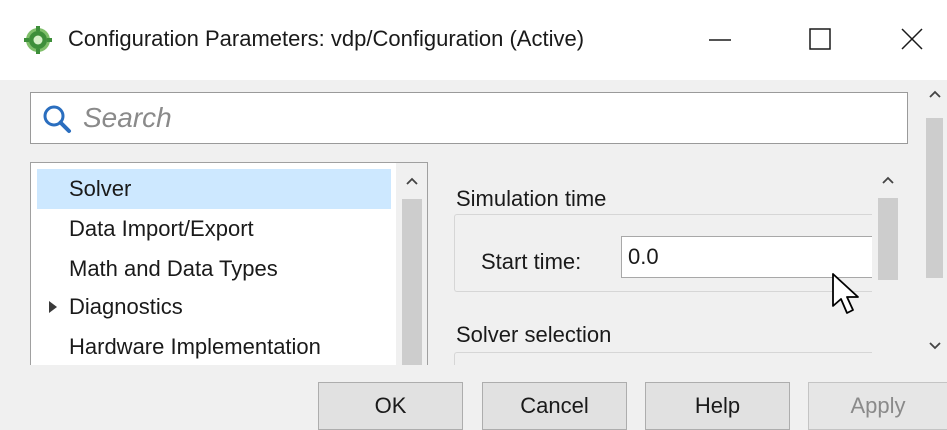 The height and width of the screenshot is (430, 947). I want to click on close-icon, so click(912, 39).